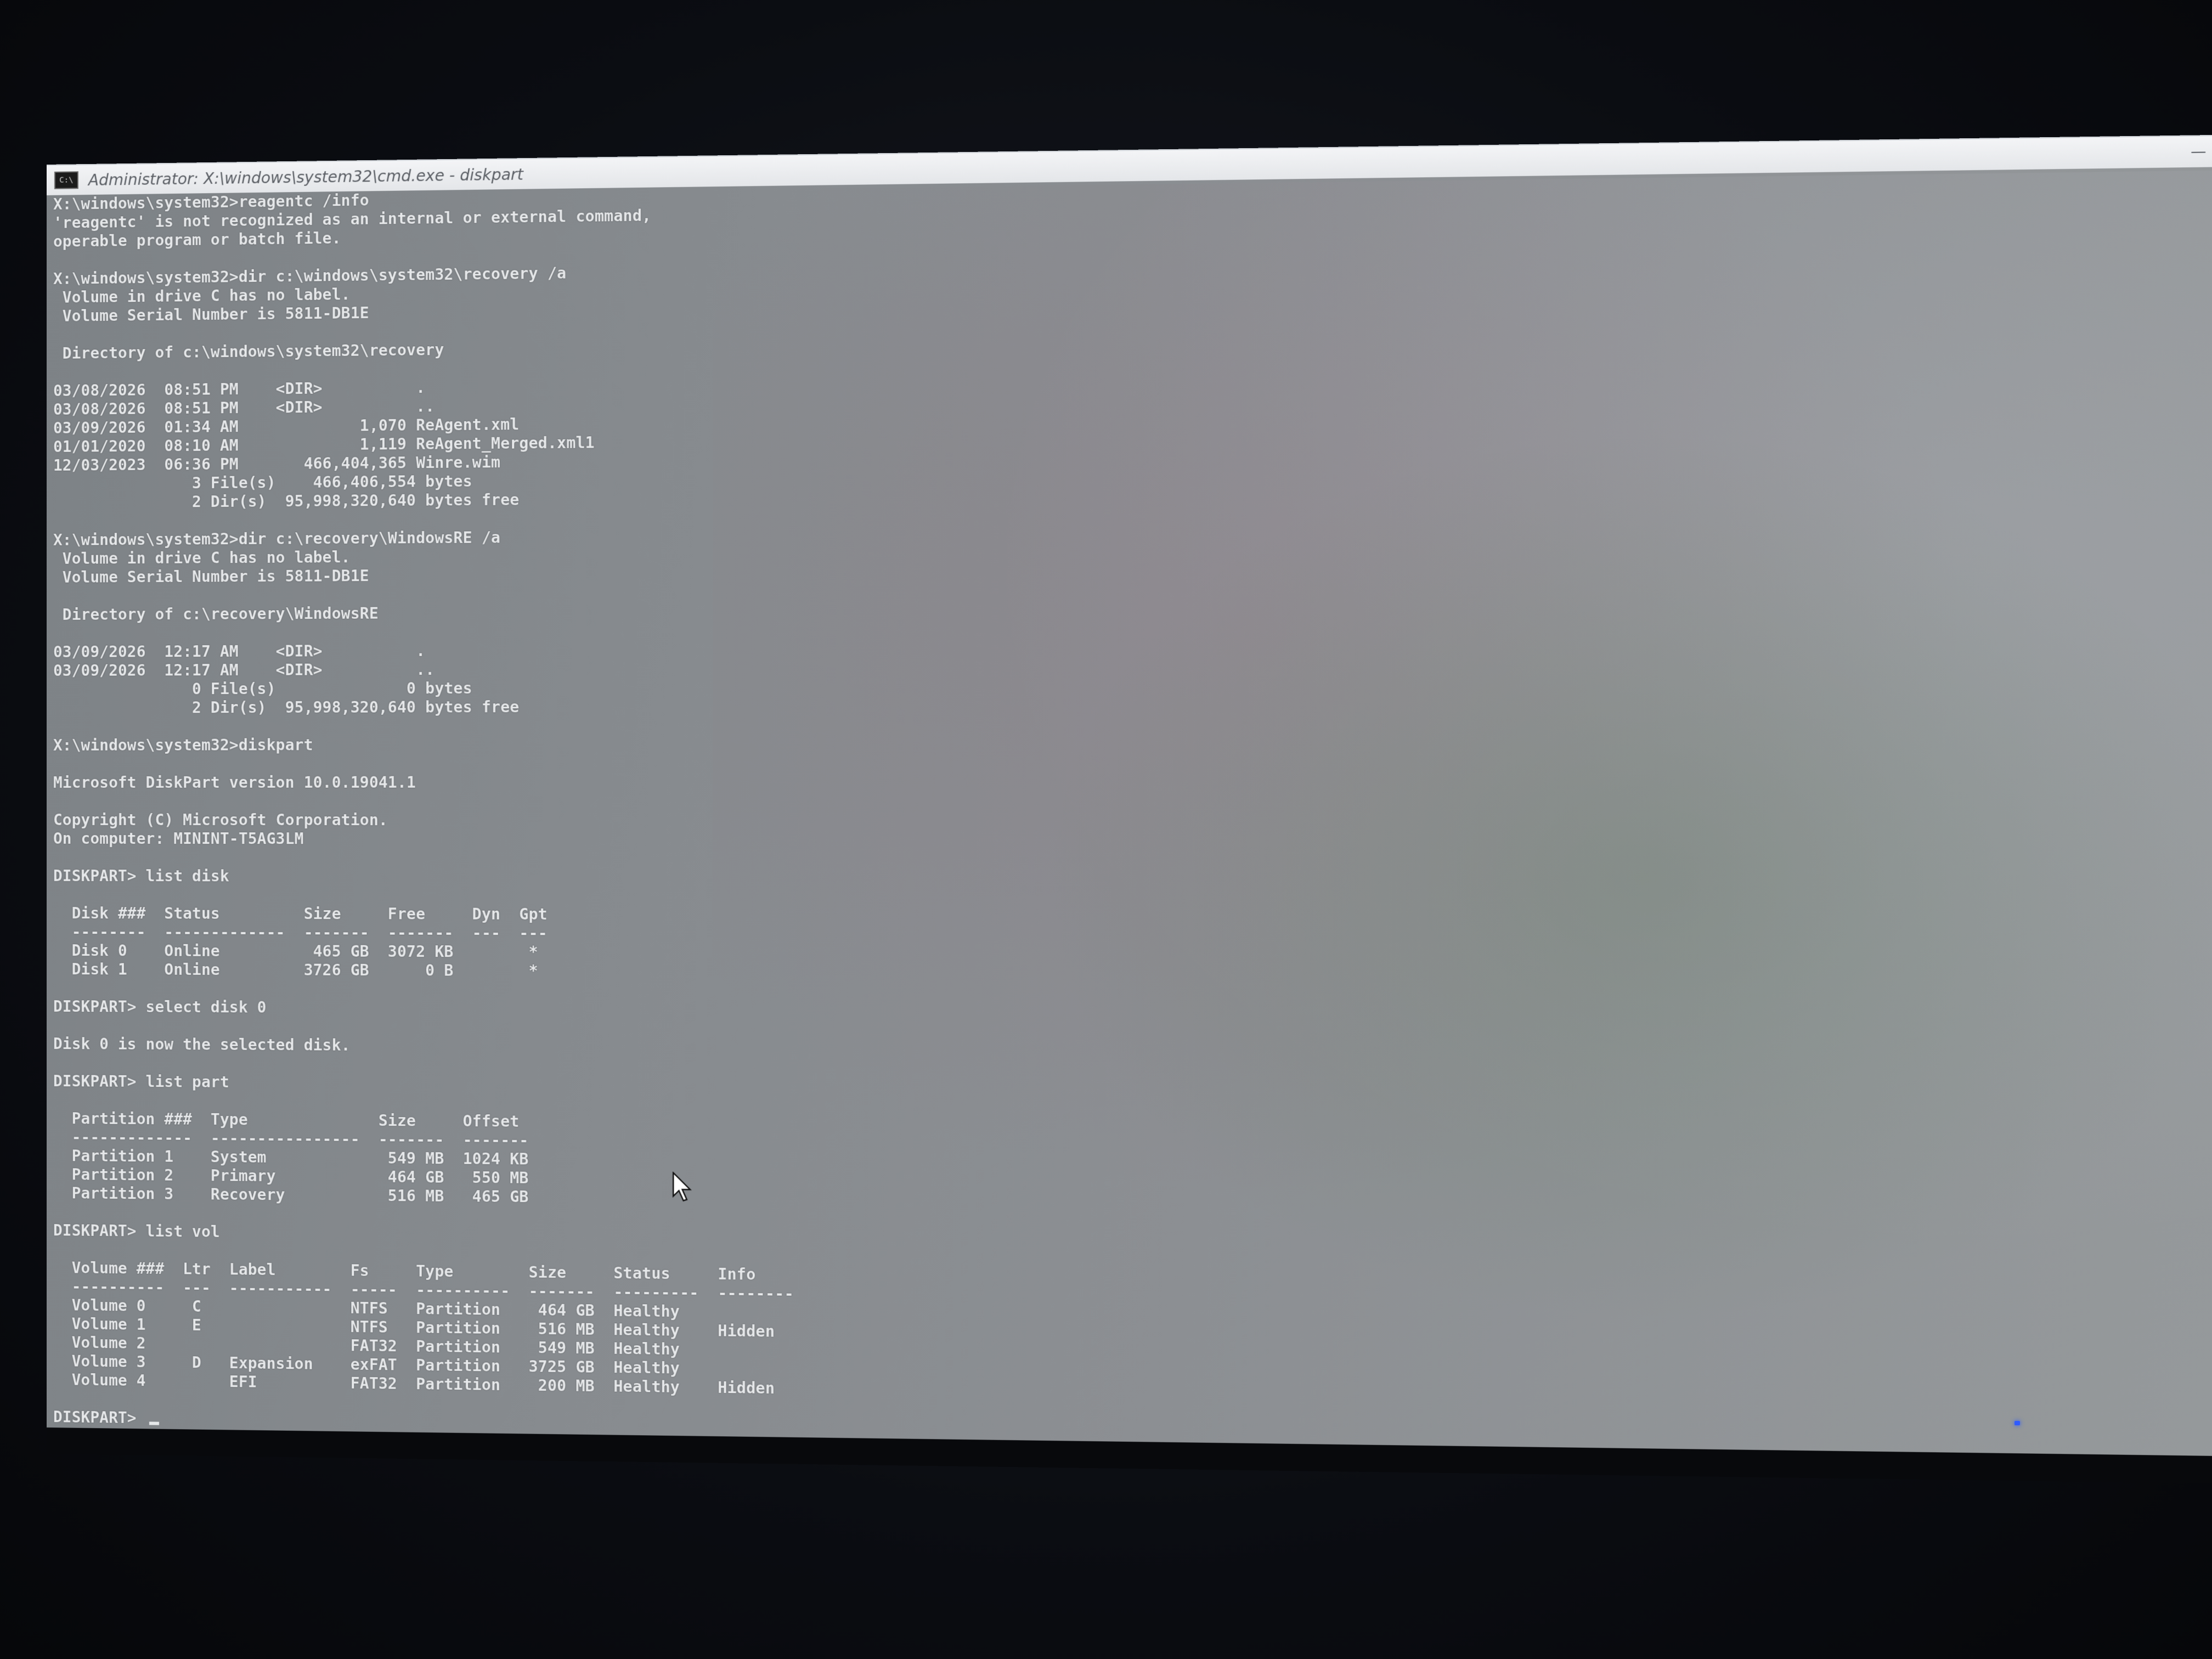  I want to click on text-caret, so click(154, 1423).